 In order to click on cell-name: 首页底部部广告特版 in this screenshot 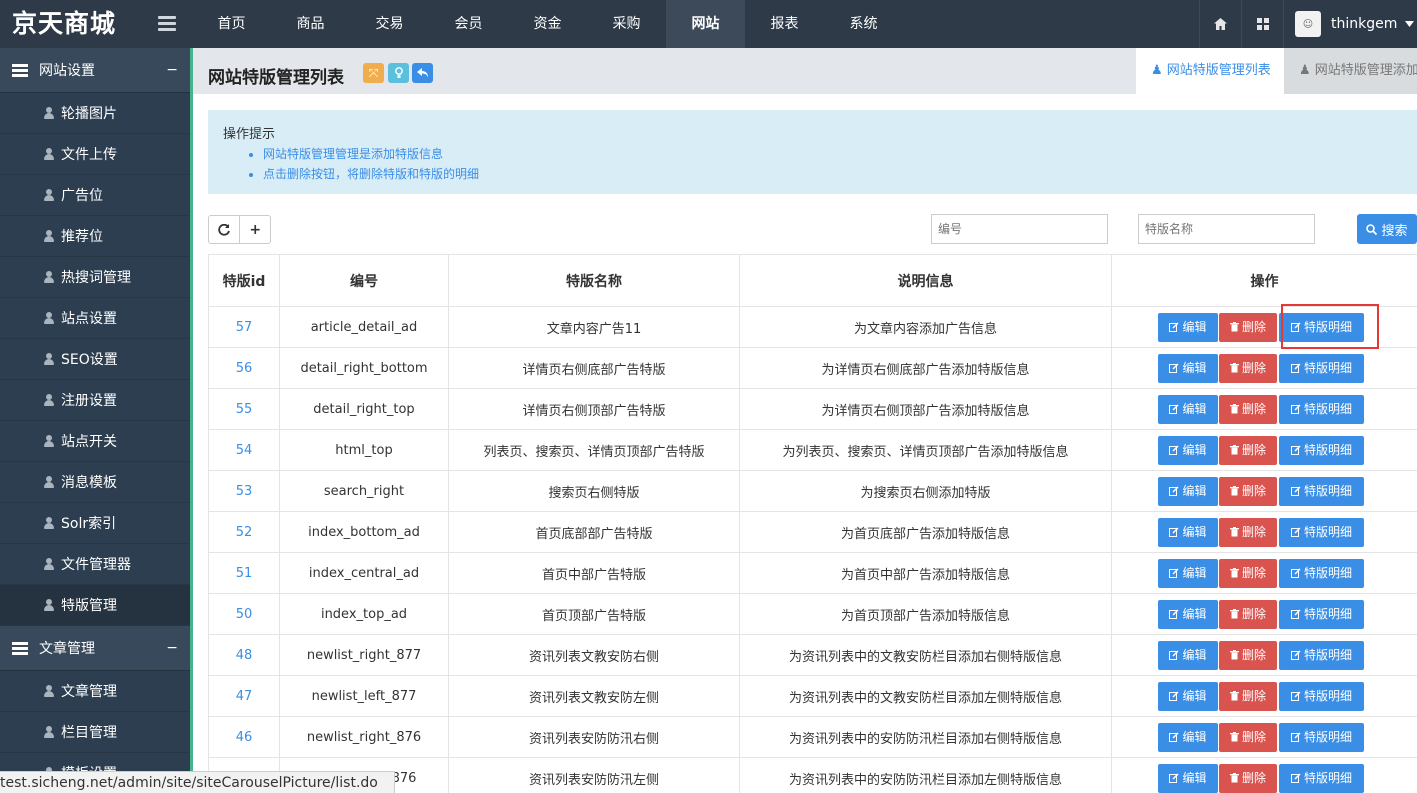, I will do `click(594, 532)`.